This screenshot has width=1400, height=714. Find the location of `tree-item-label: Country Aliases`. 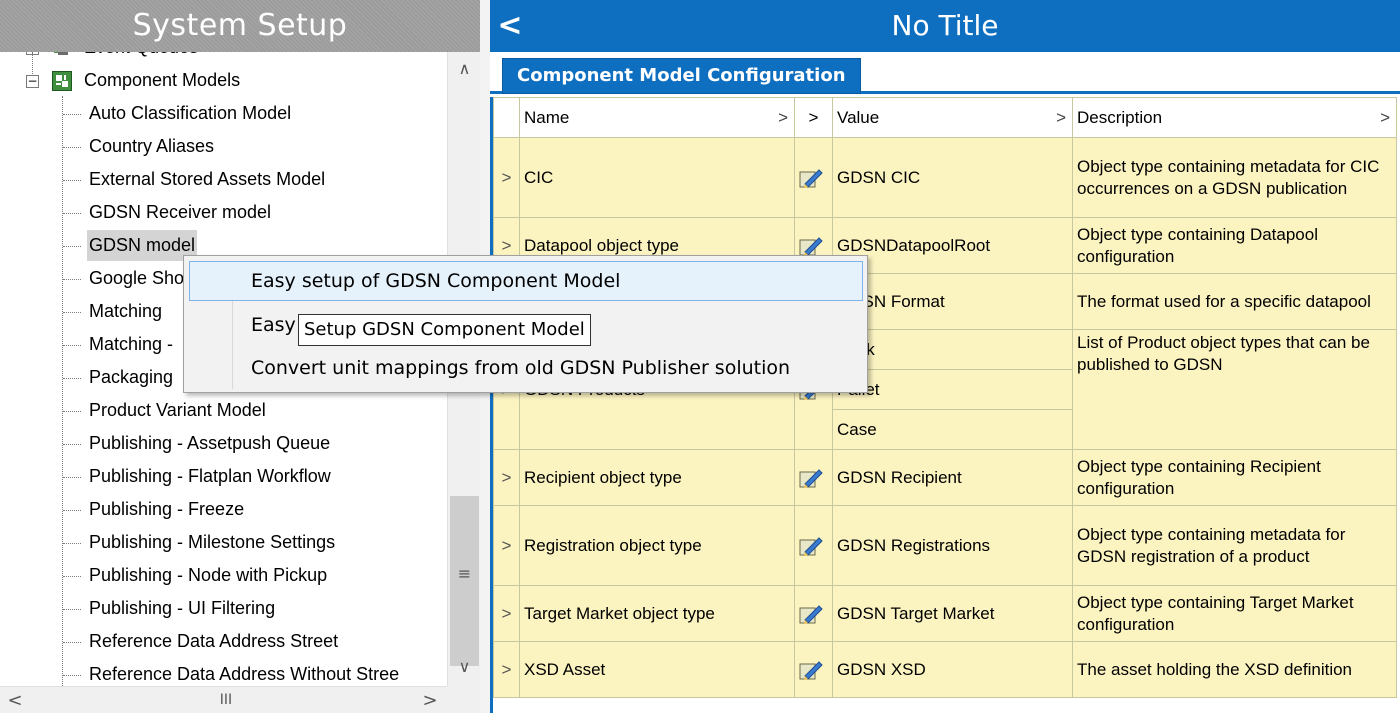

tree-item-label: Country Aliases is located at coordinates (152, 146).